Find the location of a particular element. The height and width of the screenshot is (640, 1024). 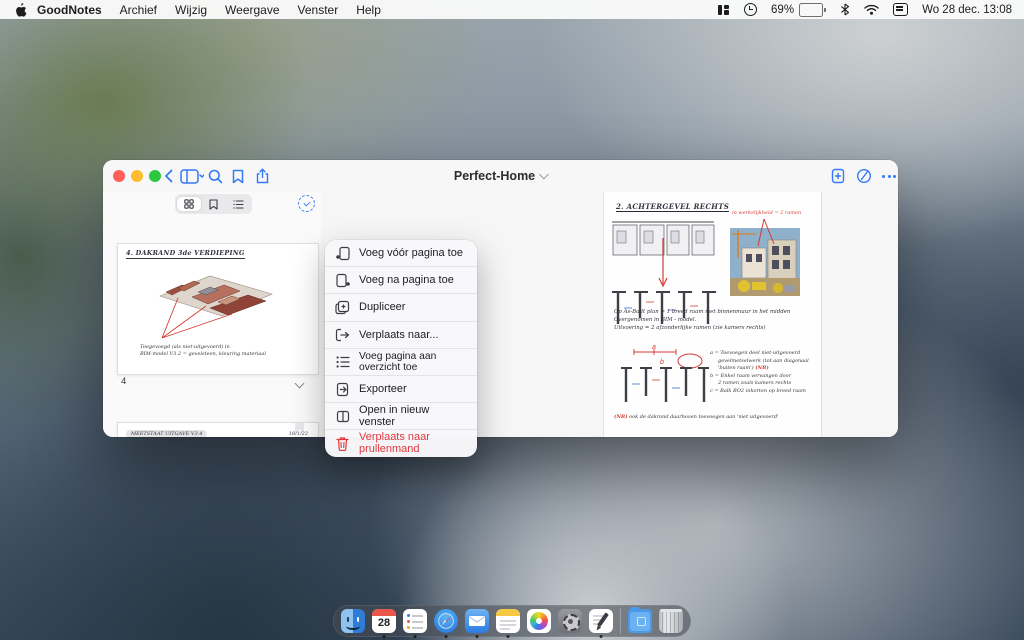

wifi-icon is located at coordinates (871, 9).